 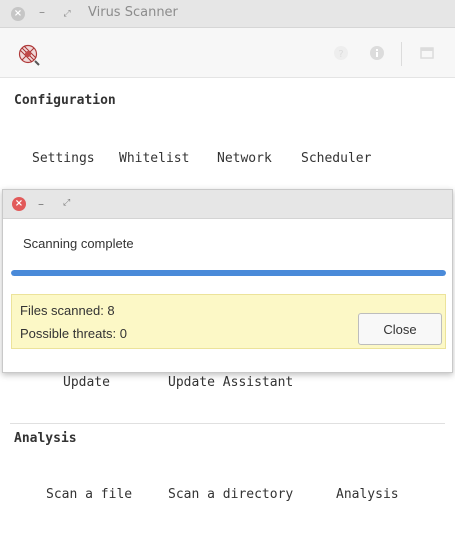 I want to click on window-icon, so click(x=427, y=53).